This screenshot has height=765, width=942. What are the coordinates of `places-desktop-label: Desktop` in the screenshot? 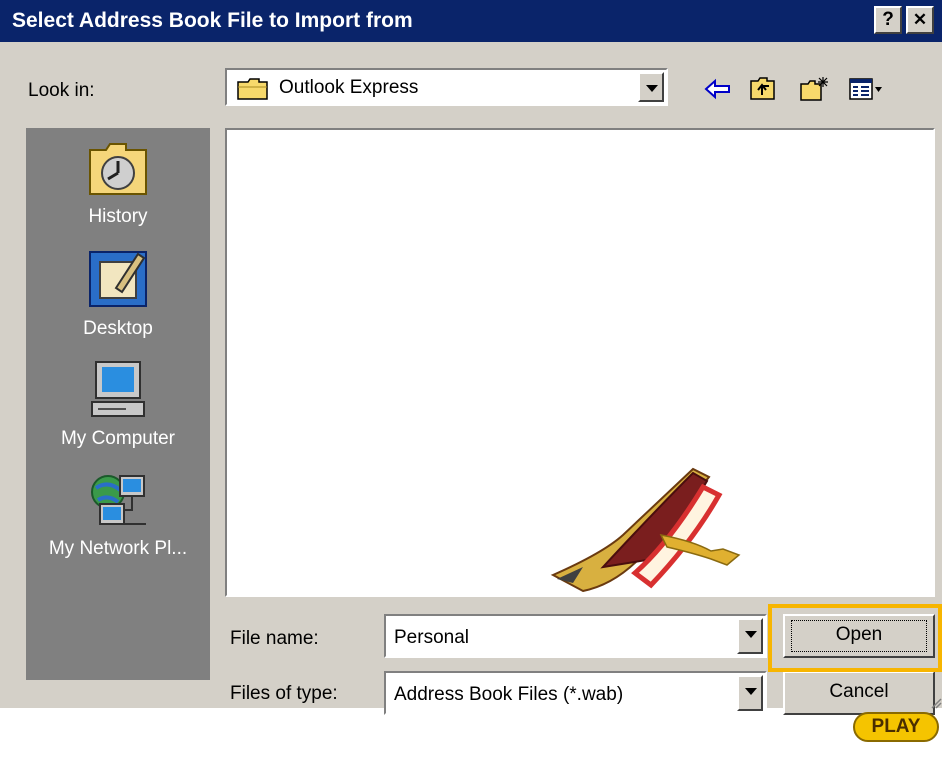 It's located at (118, 328).